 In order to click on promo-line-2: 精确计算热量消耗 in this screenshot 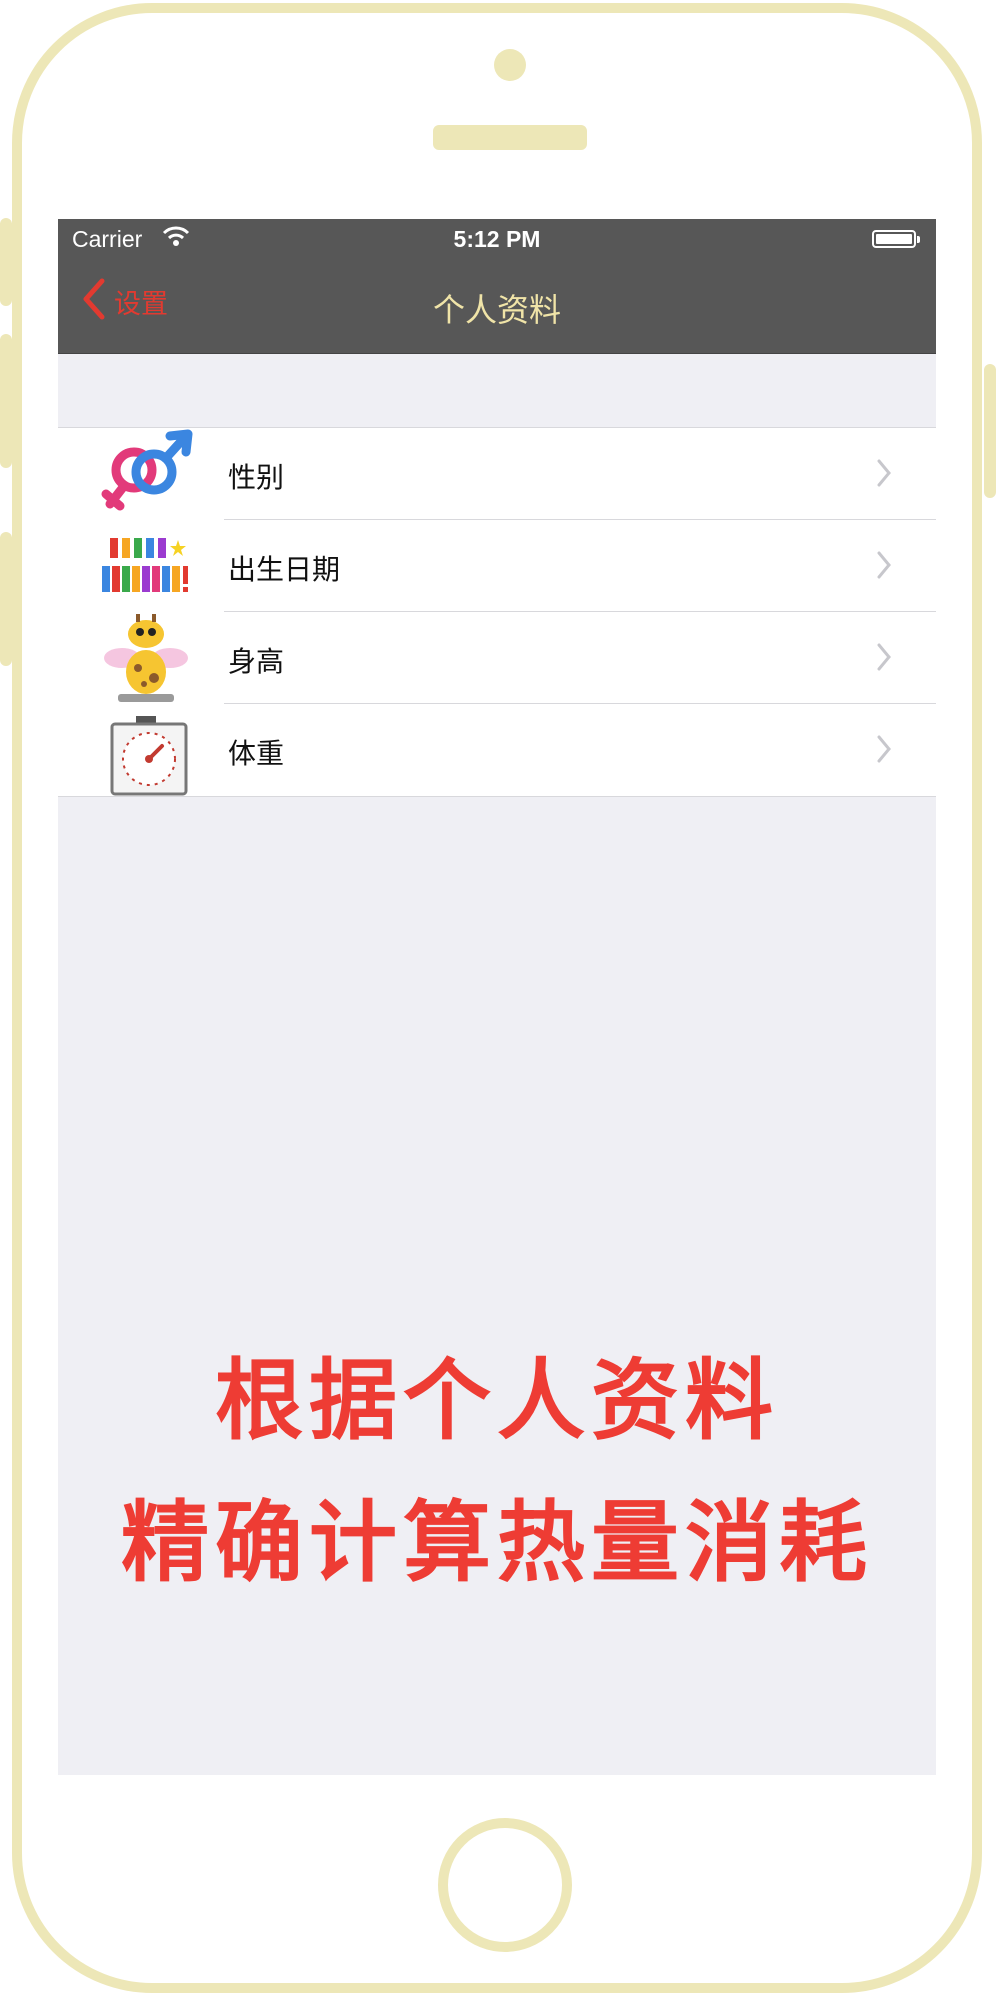, I will do `click(496, 1542)`.